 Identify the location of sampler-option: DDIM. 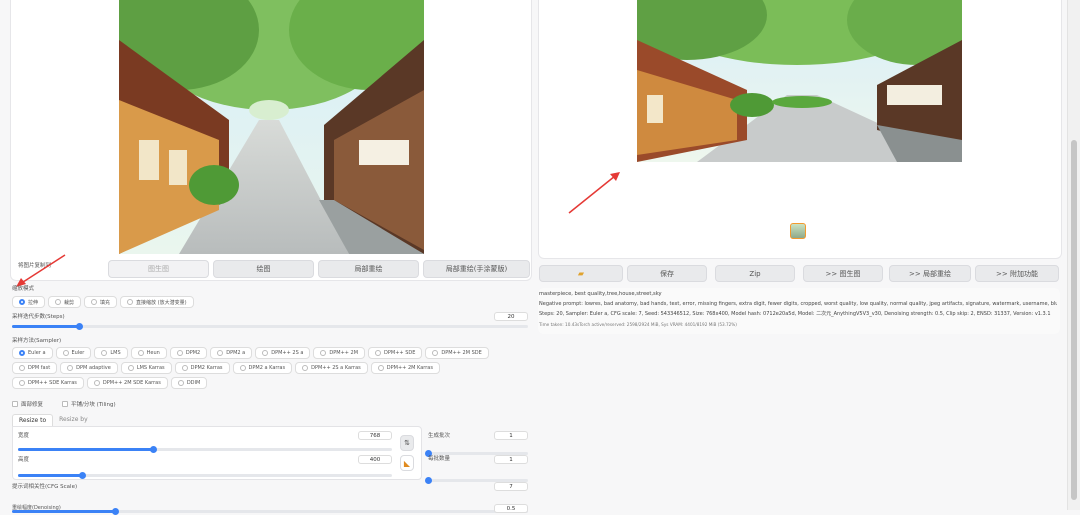
(189, 383).